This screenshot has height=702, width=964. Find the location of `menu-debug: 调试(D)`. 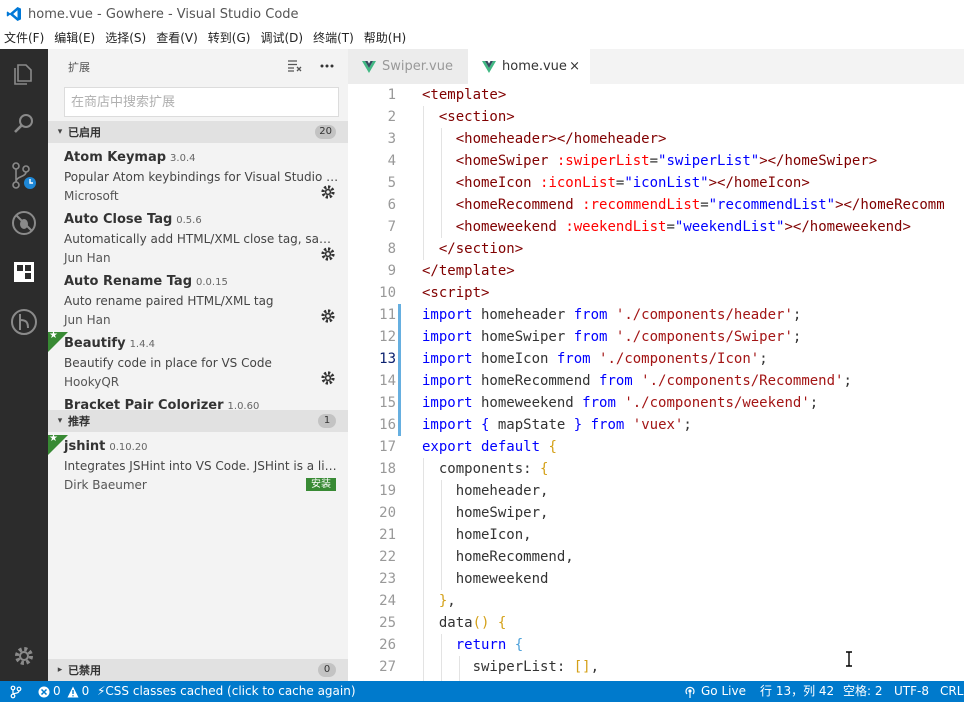

menu-debug: 调试(D) is located at coordinates (282, 38).